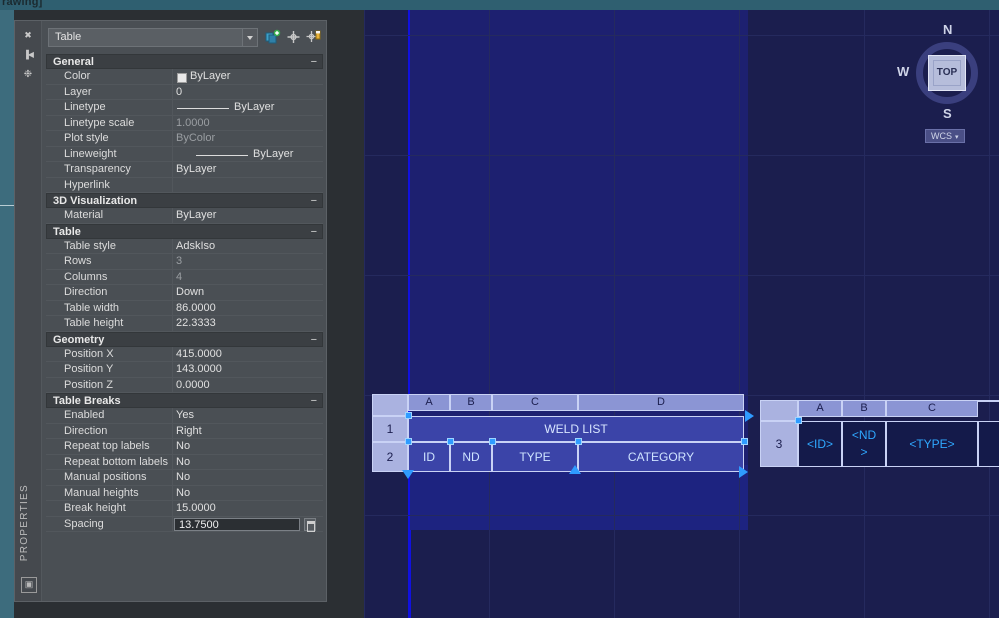 Image resolution: width=999 pixels, height=618 pixels. What do you see at coordinates (945, 136) in the screenshot?
I see `ucs-selector: WCS ▾` at bounding box center [945, 136].